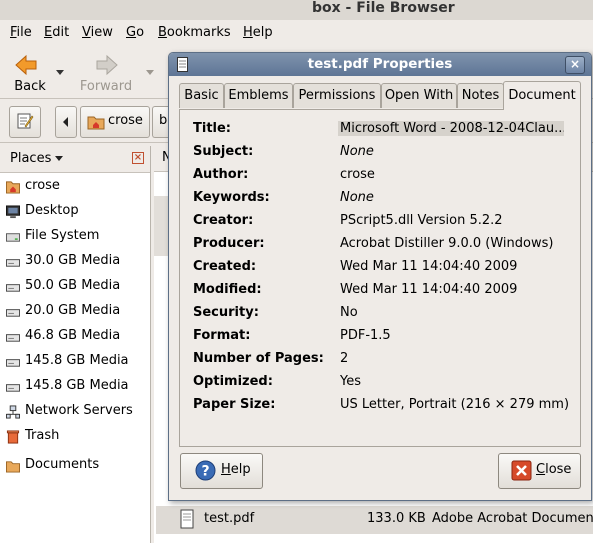  Describe the element at coordinates (161, 226) in the screenshot. I see `row-stripe` at that location.